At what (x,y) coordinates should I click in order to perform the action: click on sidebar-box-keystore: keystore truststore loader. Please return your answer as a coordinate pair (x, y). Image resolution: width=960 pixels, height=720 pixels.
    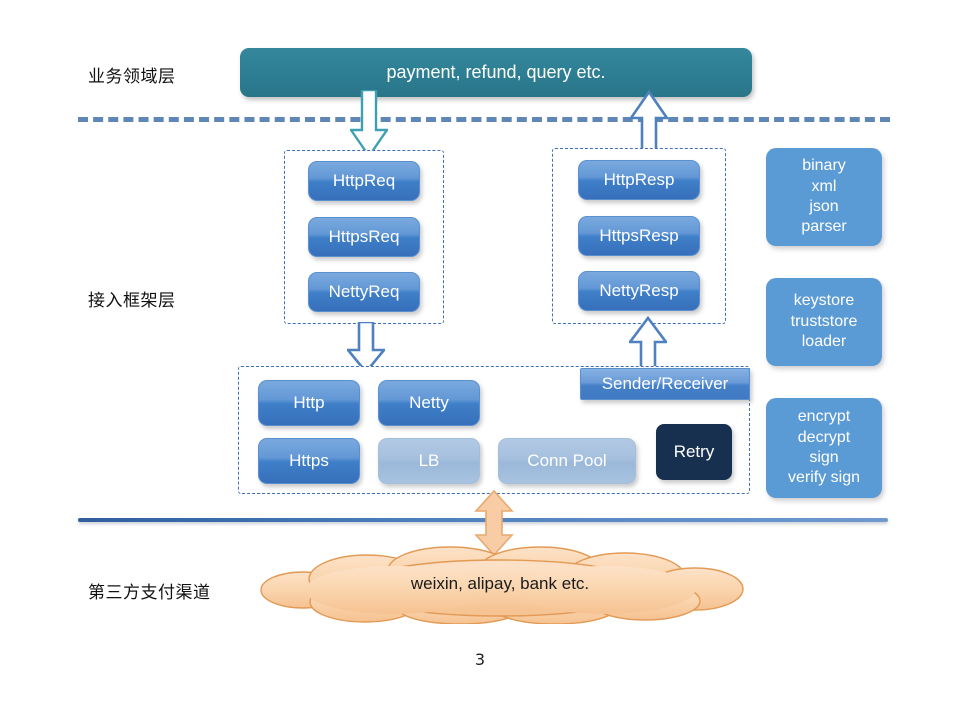
    Looking at the image, I should click on (824, 322).